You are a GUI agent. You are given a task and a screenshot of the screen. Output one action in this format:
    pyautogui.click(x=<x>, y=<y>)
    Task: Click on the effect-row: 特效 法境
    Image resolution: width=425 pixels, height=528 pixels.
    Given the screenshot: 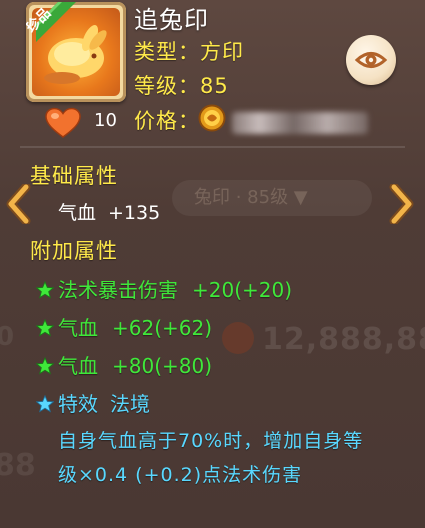 What is the action you would take?
    pyautogui.click(x=93, y=402)
    